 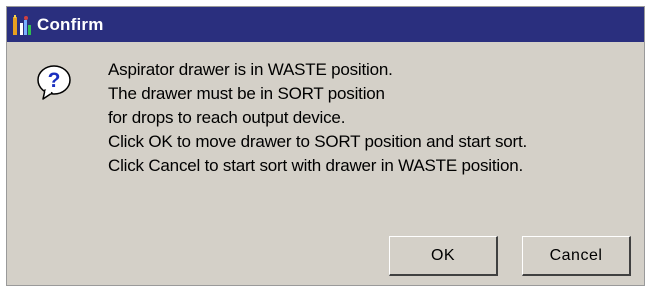 I want to click on message-line: for drops to reach output device., so click(x=227, y=117).